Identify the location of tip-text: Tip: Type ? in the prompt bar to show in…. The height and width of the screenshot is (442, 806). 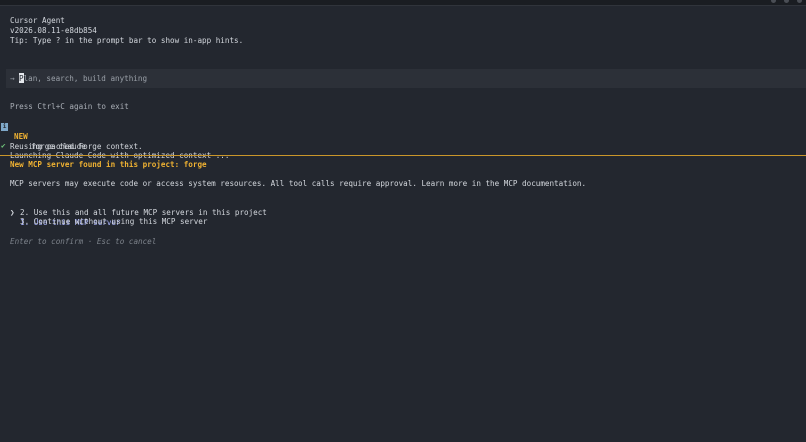
(127, 40).